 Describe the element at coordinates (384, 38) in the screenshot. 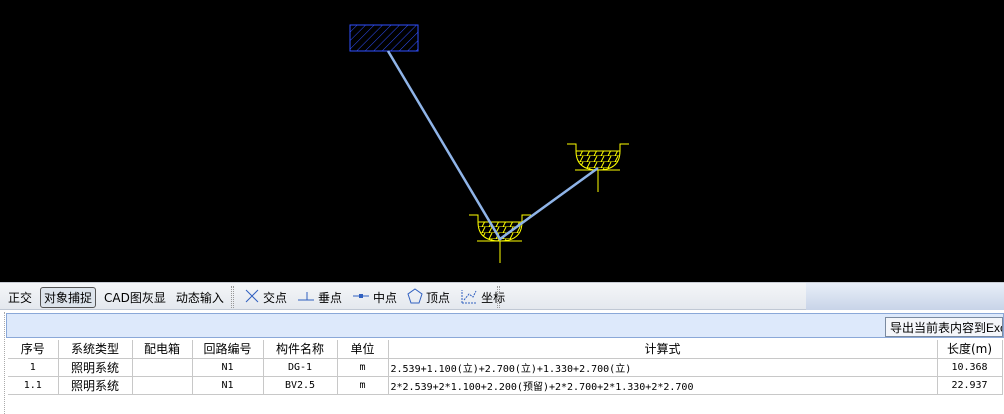

I see `distribution-box` at that location.